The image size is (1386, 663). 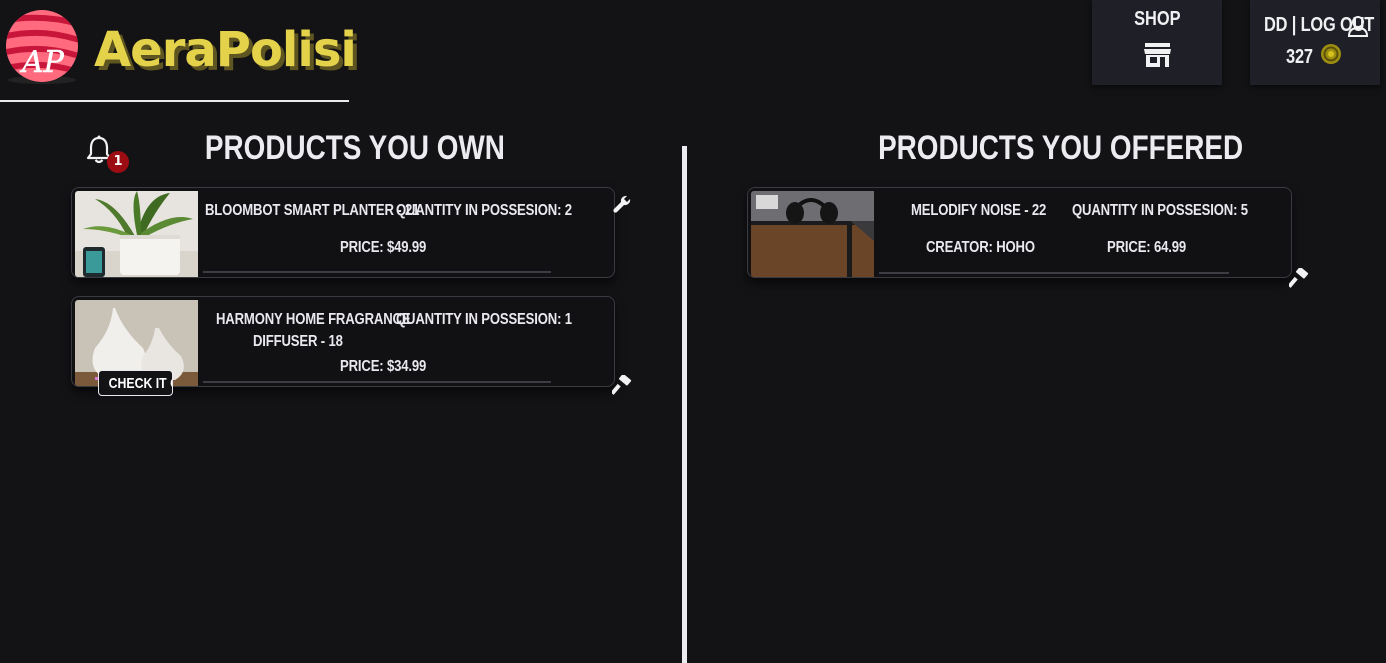 What do you see at coordinates (1160, 210) in the screenshot?
I see `product-quantity: QUANTITY IN POSSESION: 5` at bounding box center [1160, 210].